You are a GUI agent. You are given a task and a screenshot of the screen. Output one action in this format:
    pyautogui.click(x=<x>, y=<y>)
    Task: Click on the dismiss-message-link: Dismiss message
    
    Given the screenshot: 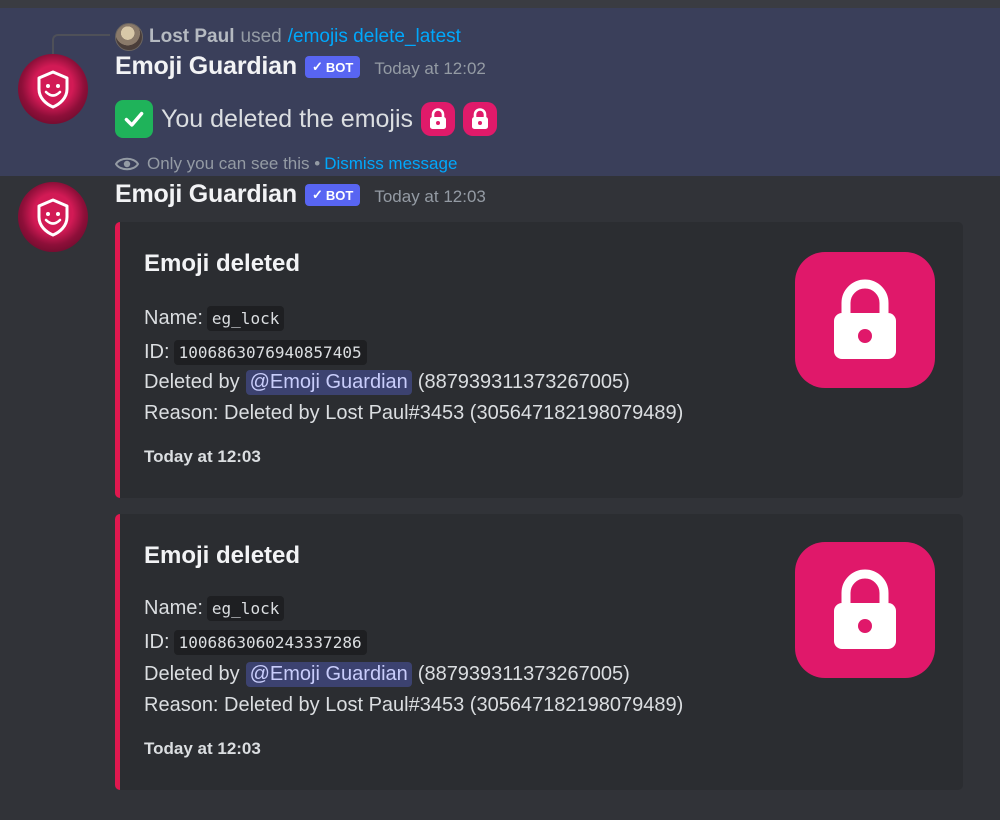 What is the action you would take?
    pyautogui.click(x=390, y=164)
    